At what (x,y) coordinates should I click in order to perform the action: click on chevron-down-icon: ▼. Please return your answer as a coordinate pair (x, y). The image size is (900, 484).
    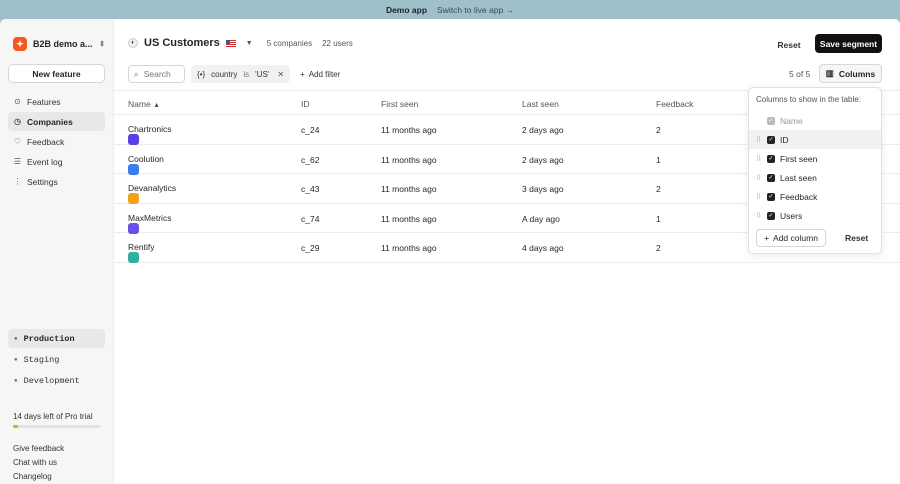
    Looking at the image, I should click on (249, 43).